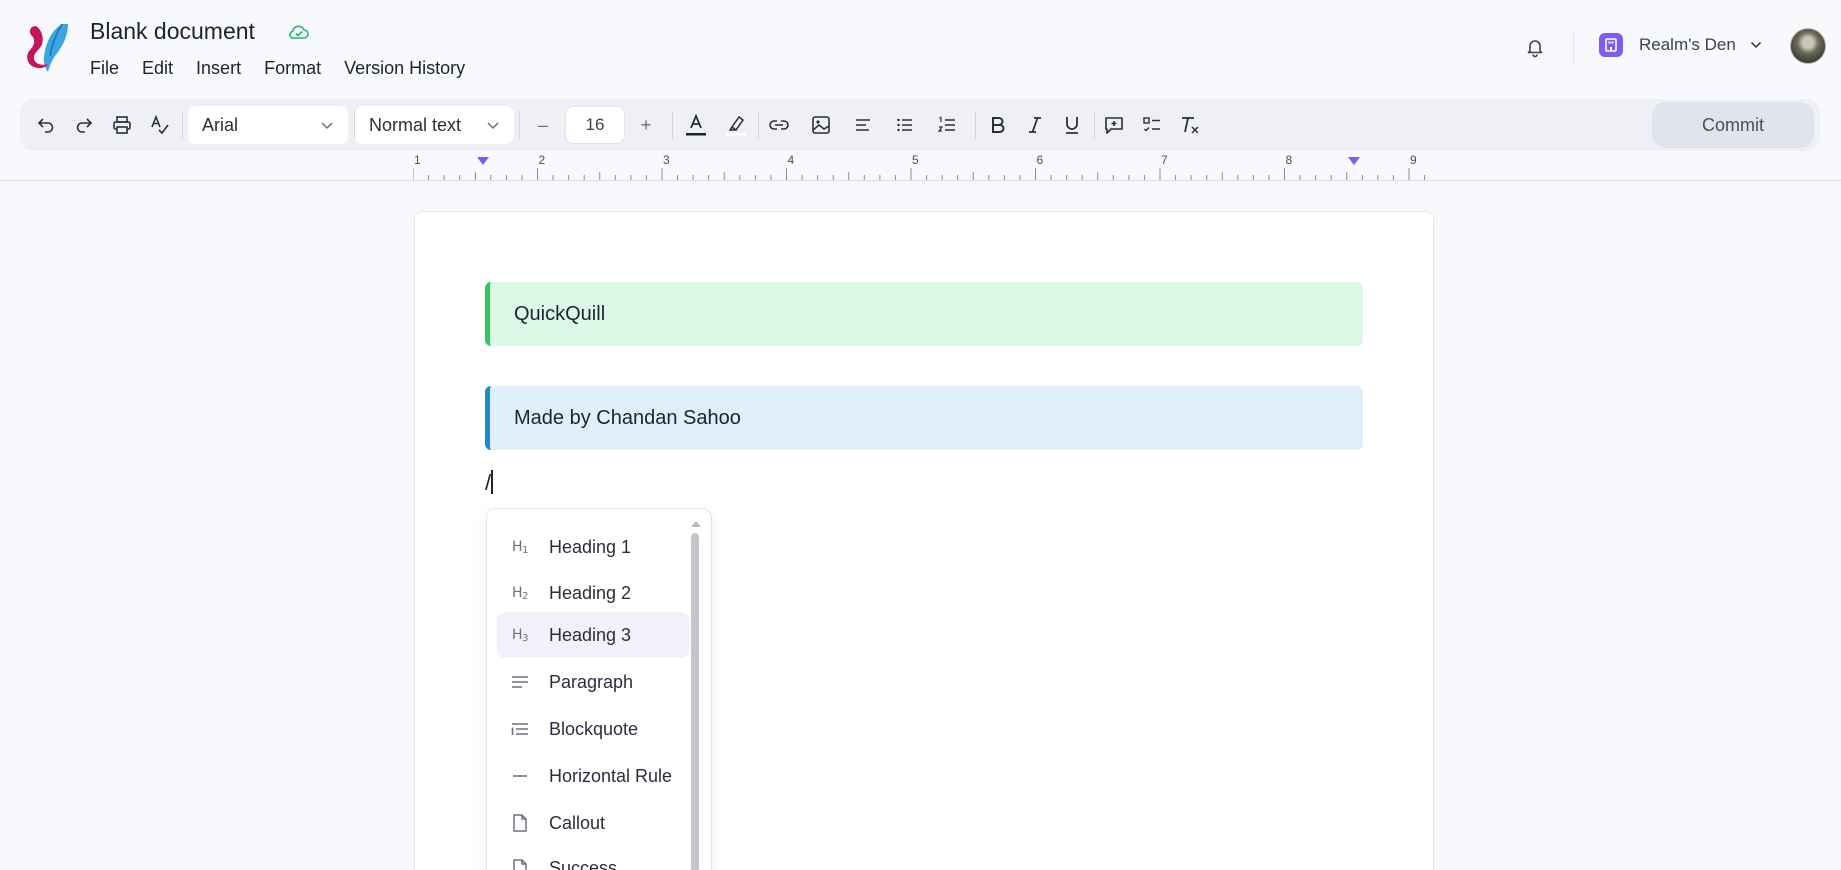 The width and height of the screenshot is (1841, 870). What do you see at coordinates (520, 682) in the screenshot?
I see `paragraph-icon` at bounding box center [520, 682].